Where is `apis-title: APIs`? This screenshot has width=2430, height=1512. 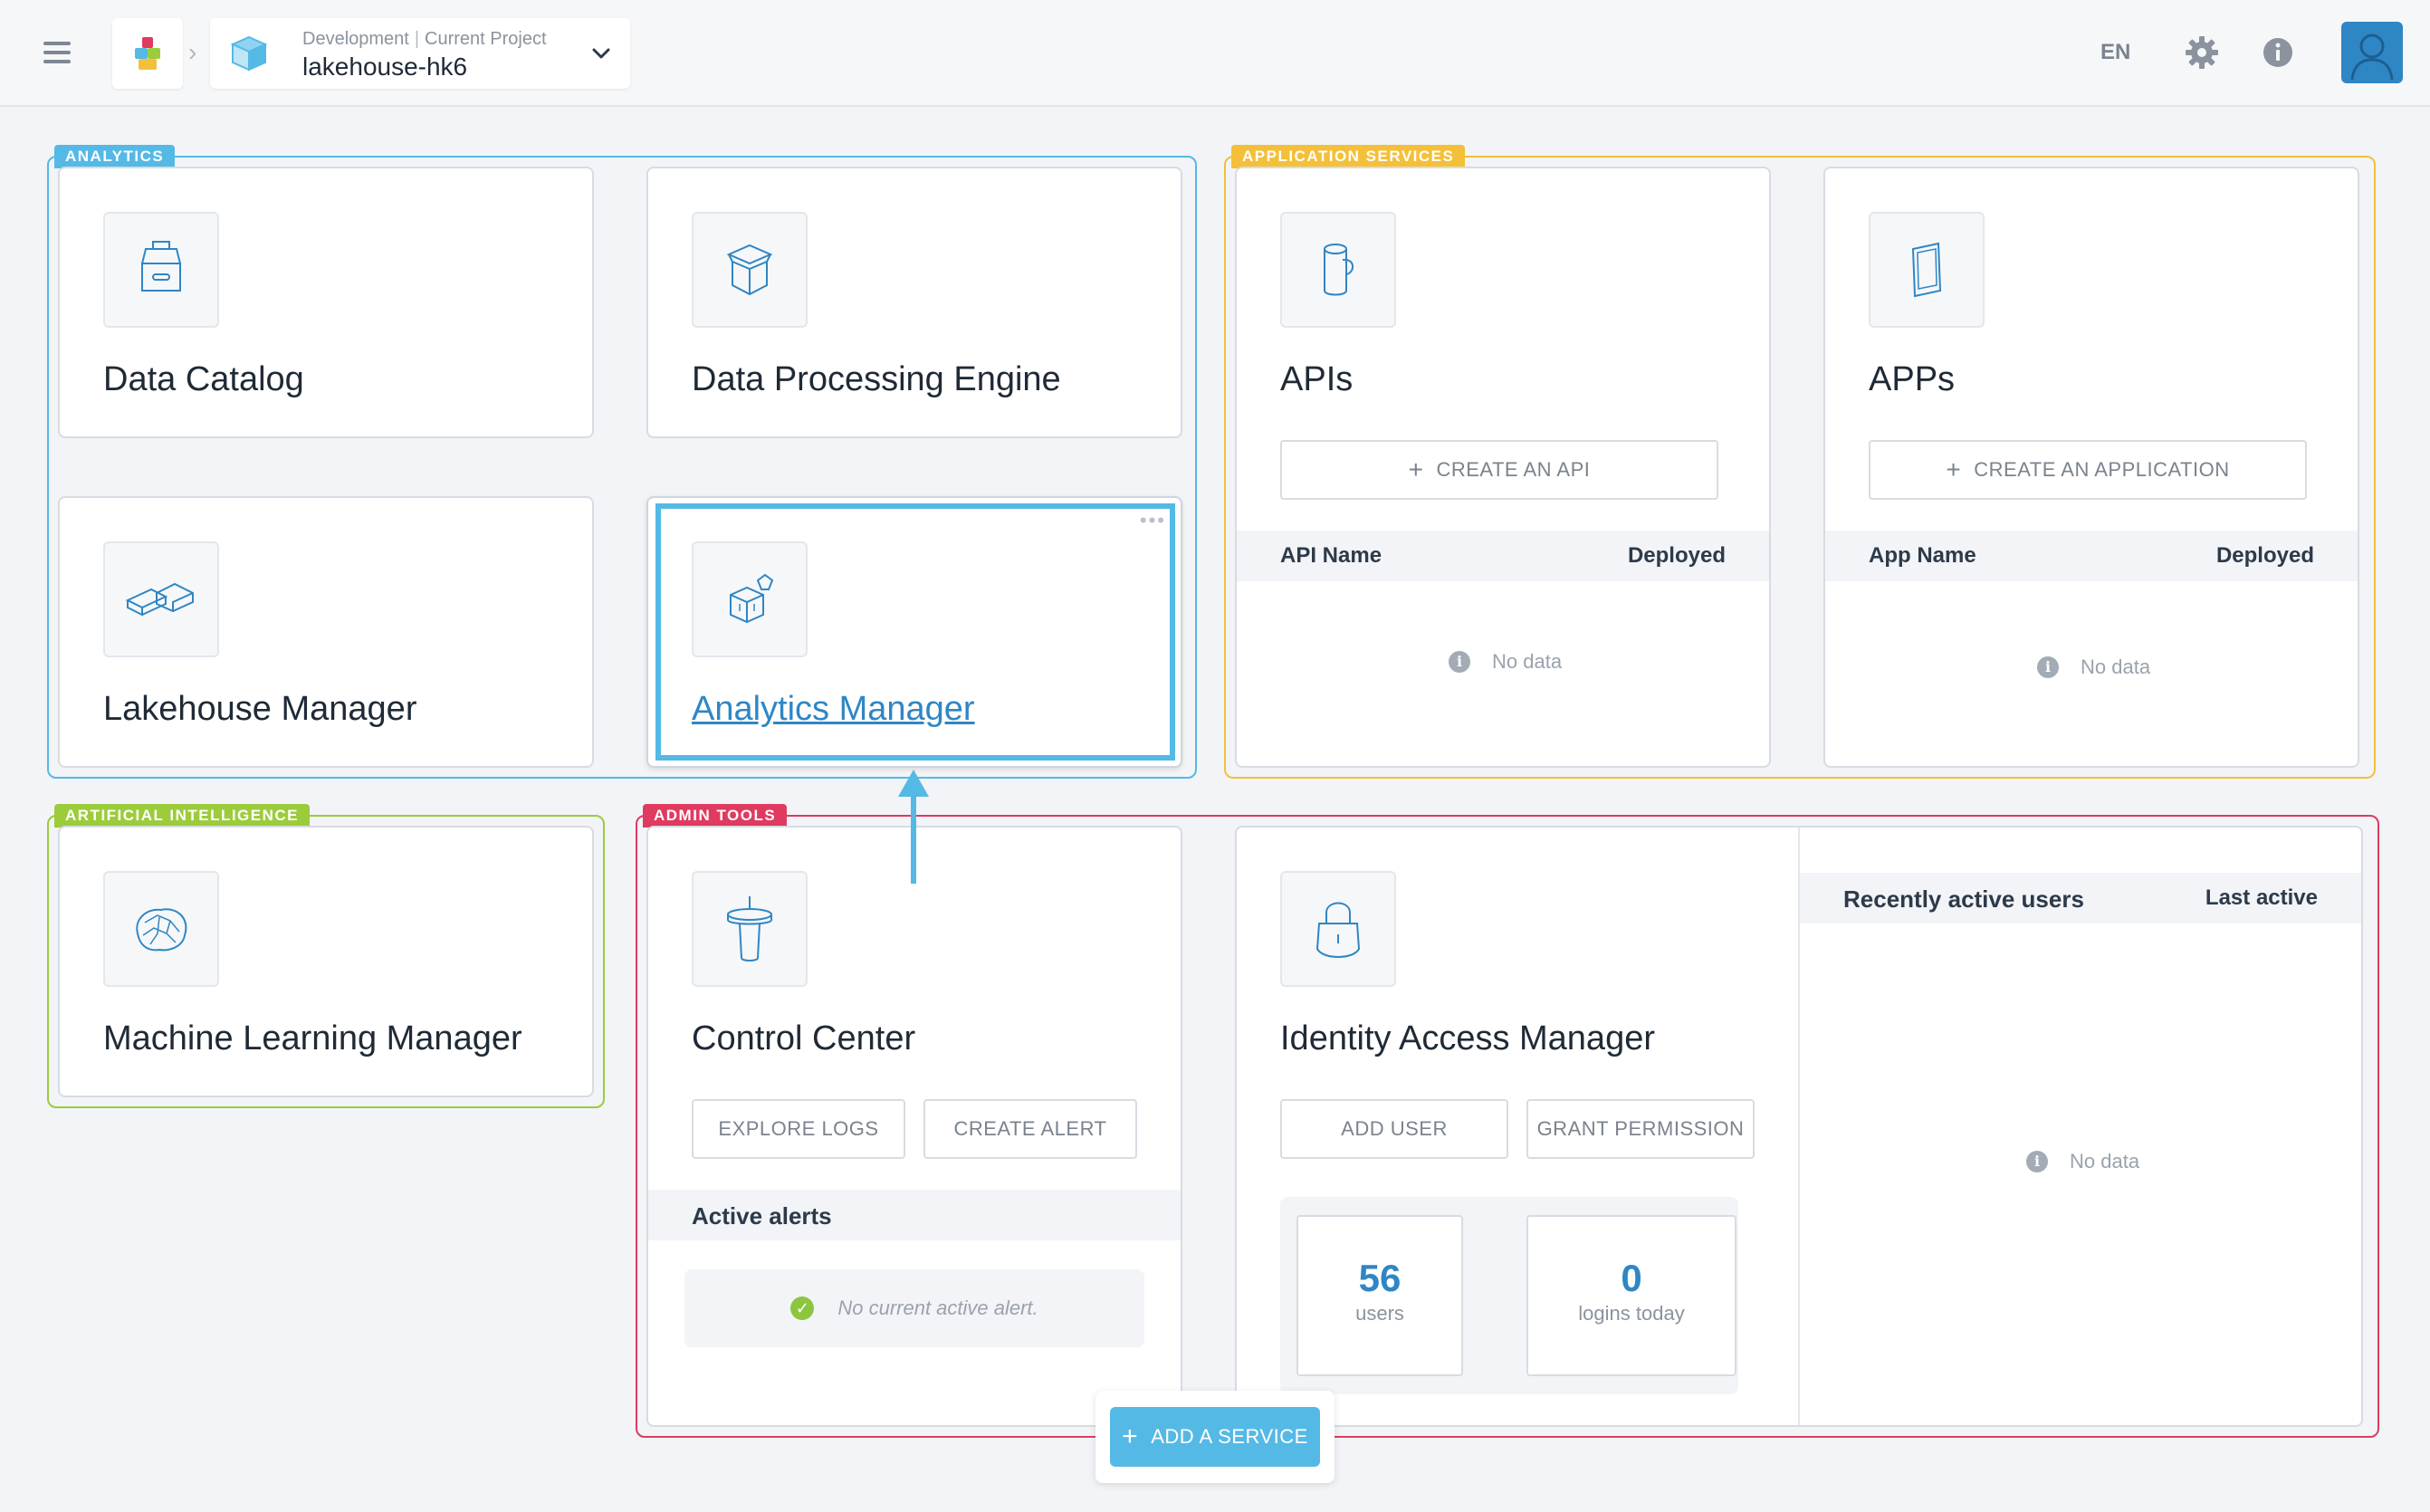
apis-title: APIs is located at coordinates (1317, 379).